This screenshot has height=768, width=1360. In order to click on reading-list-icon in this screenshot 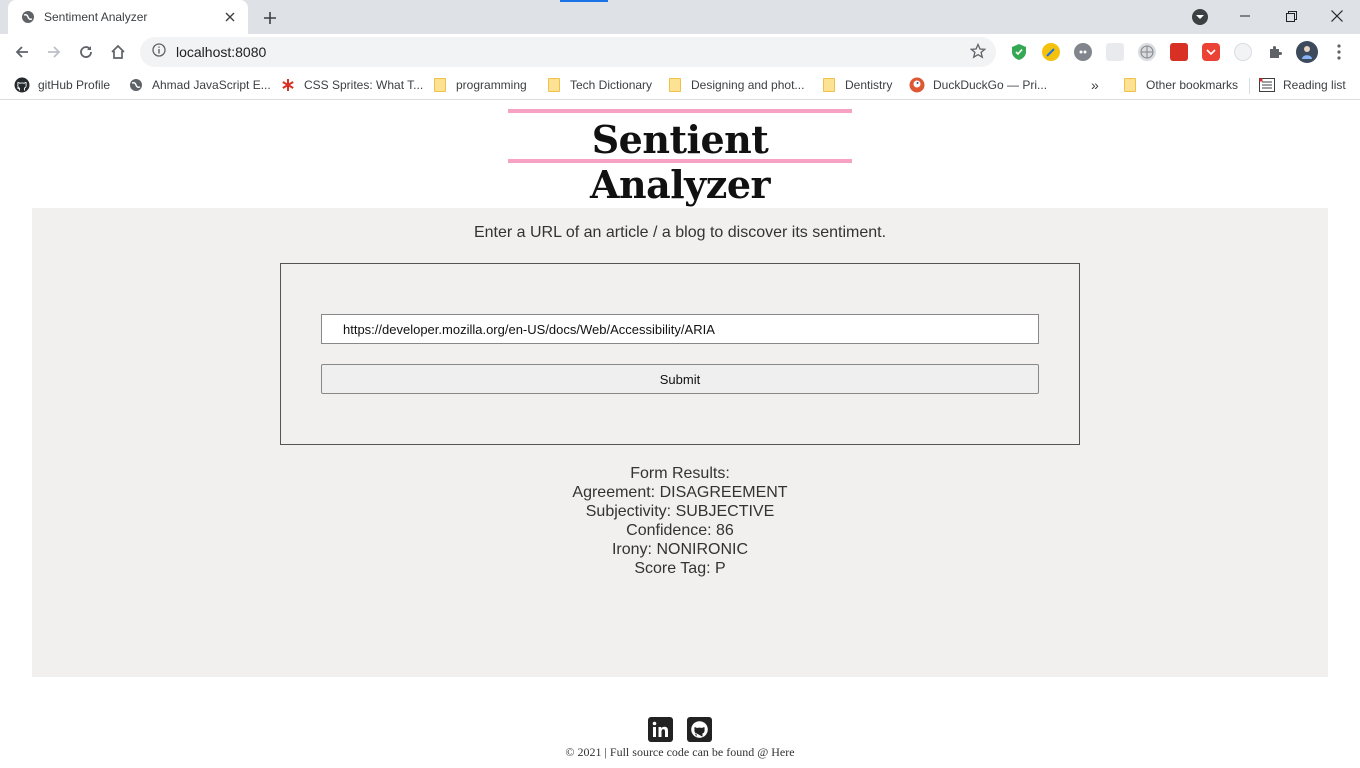, I will do `click(1267, 85)`.